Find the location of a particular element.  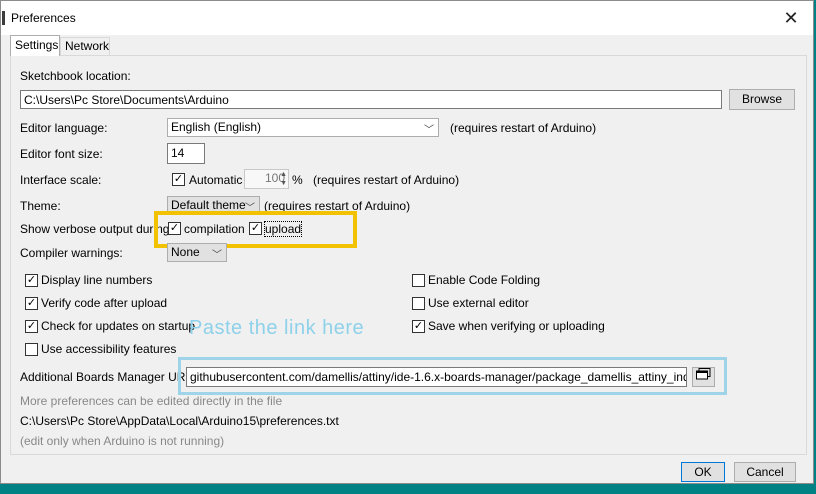

url-highlight-box is located at coordinates (452, 376).